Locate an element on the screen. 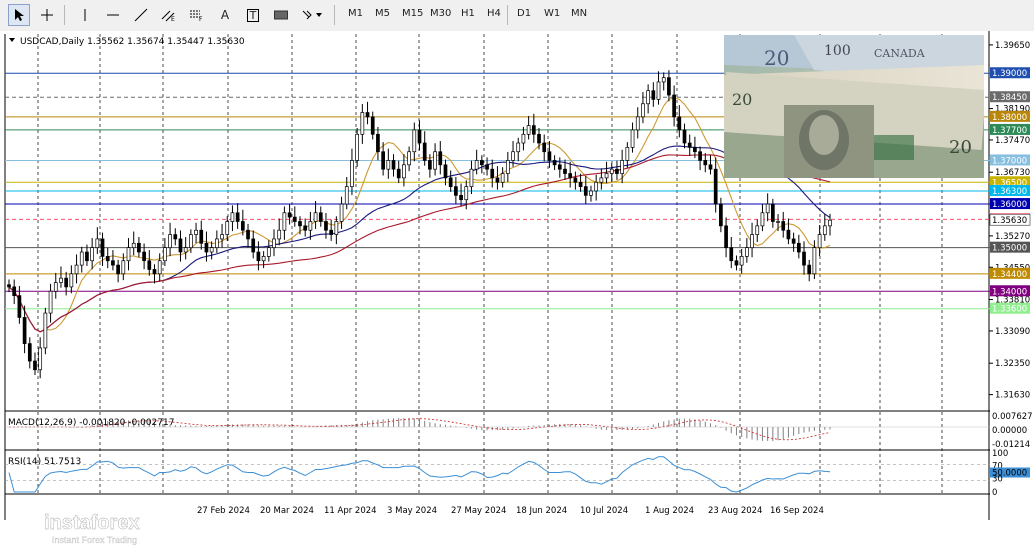  timeframe-h4: H4 is located at coordinates (494, 13).